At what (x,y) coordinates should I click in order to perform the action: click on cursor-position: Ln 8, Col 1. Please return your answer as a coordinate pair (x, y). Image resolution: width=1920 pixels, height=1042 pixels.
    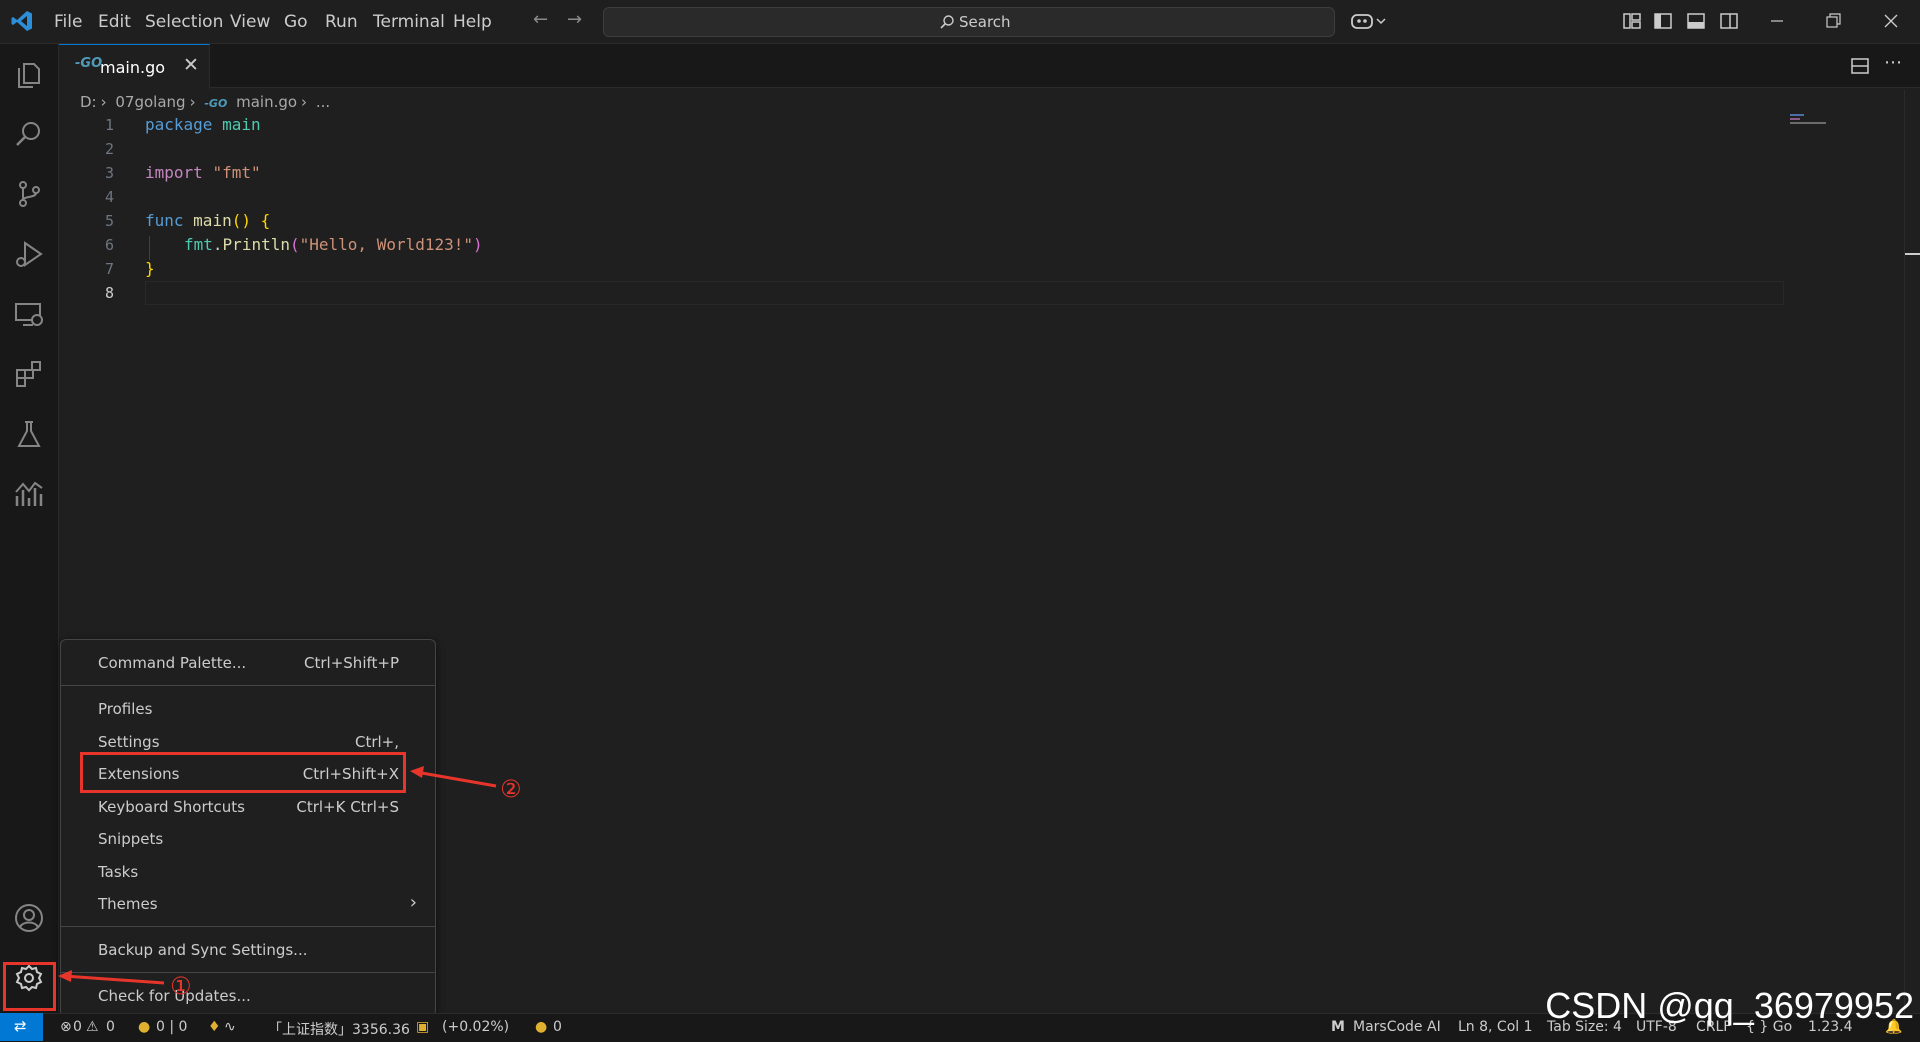
    Looking at the image, I should click on (1495, 1027).